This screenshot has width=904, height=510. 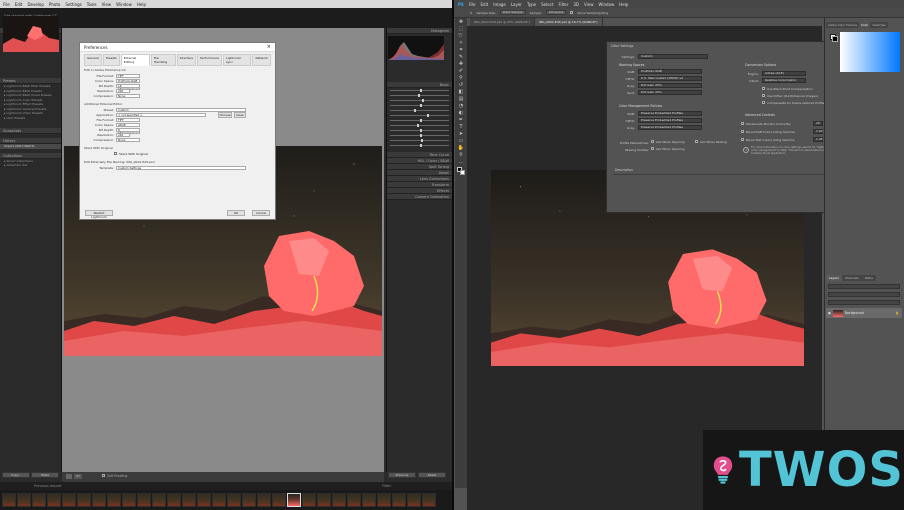 I want to click on preset-item: ▸ Lightroom B&W Toned Presets, so click(x=30, y=95).